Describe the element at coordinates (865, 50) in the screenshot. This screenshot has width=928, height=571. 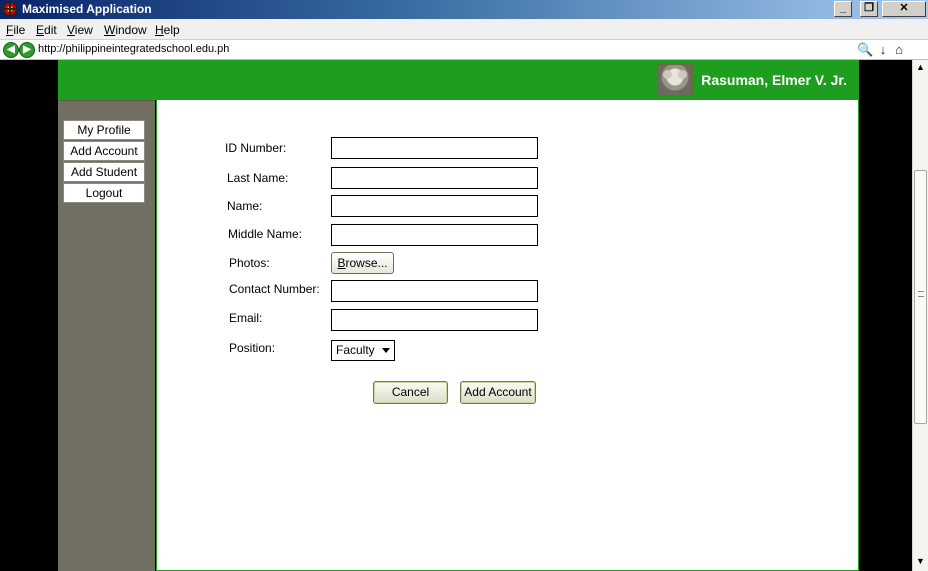
I see `search-page-icon: 🔍` at that location.